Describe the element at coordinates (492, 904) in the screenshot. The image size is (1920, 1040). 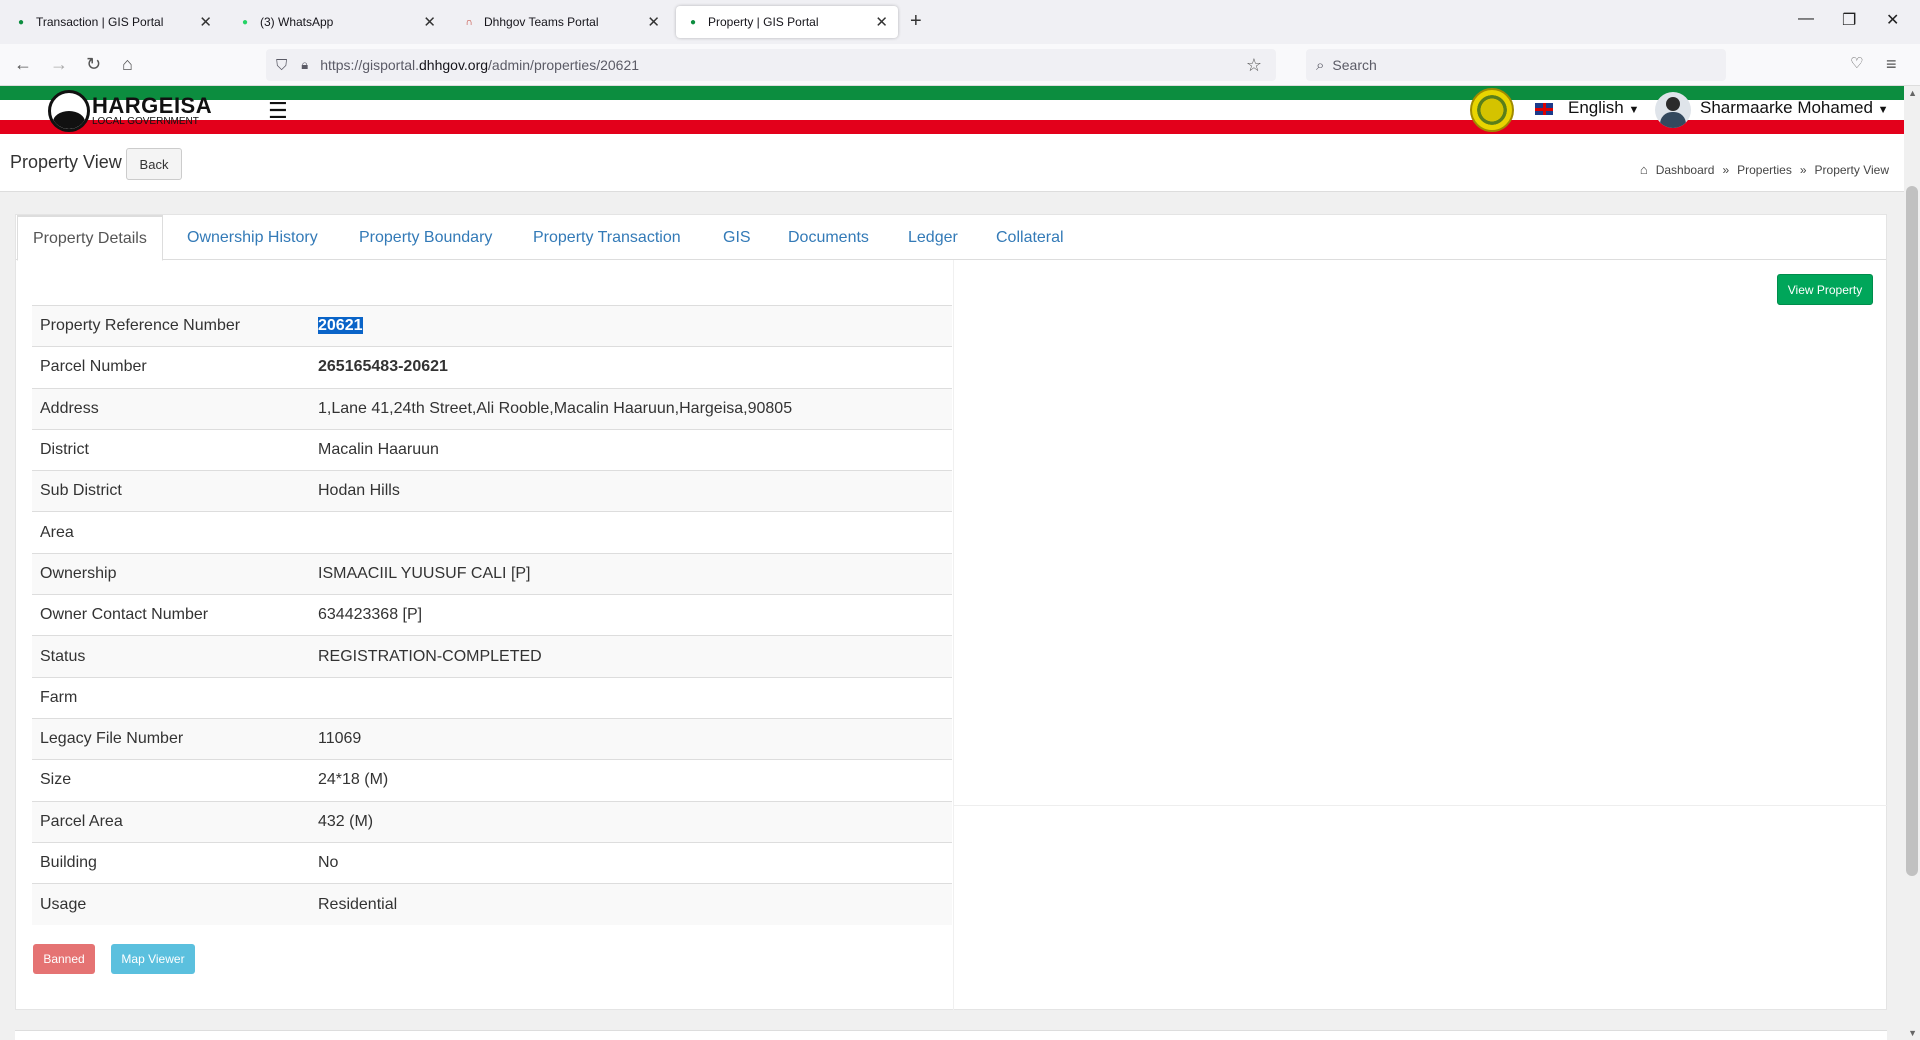
I see `detail-row: Usage Residential` at that location.